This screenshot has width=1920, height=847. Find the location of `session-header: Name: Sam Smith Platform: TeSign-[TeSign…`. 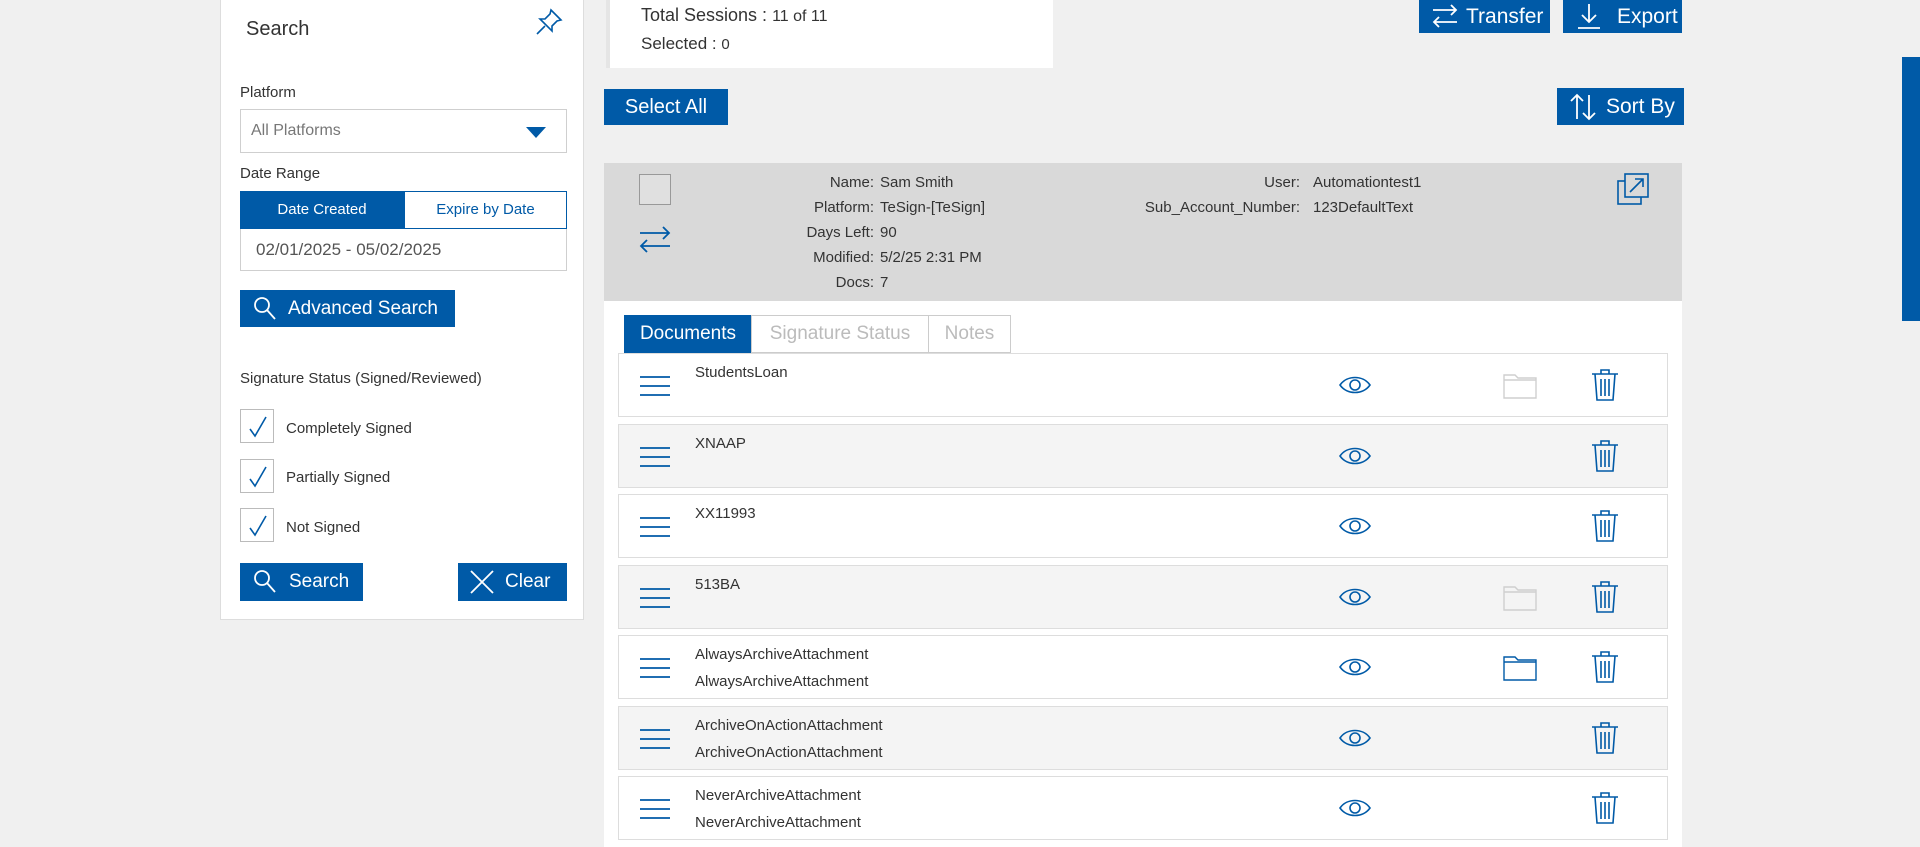

session-header: Name: Sam Smith Platform: TeSign-[TeSign… is located at coordinates (1143, 232).